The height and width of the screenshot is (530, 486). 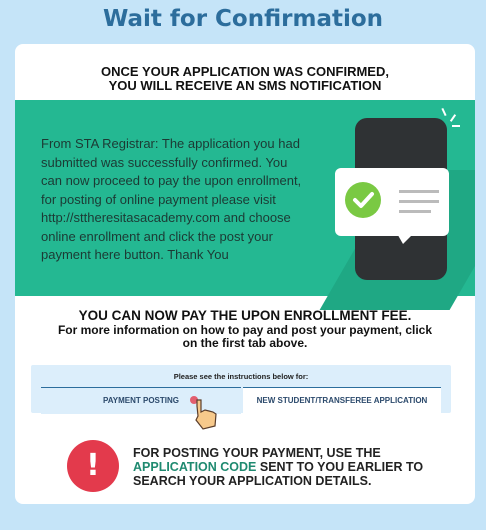 I want to click on sms-heading-line2: YOU WILL RECEIVE AN SMS NOTIFICATION, so click(x=245, y=85).